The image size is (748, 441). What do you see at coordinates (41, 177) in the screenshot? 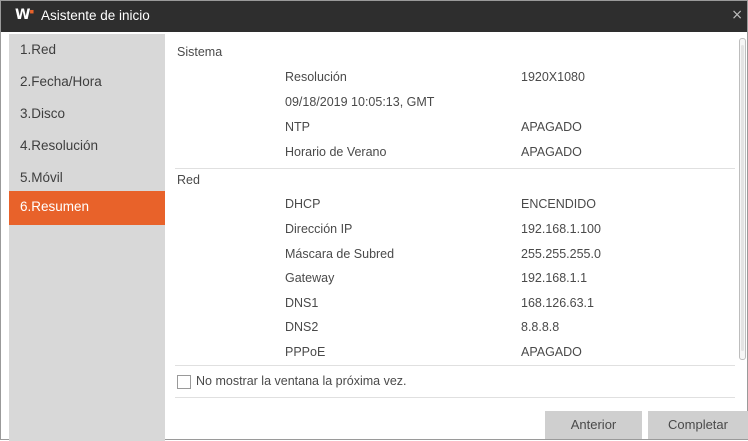
I see `sidebar-item-label: 5.Móvil` at bounding box center [41, 177].